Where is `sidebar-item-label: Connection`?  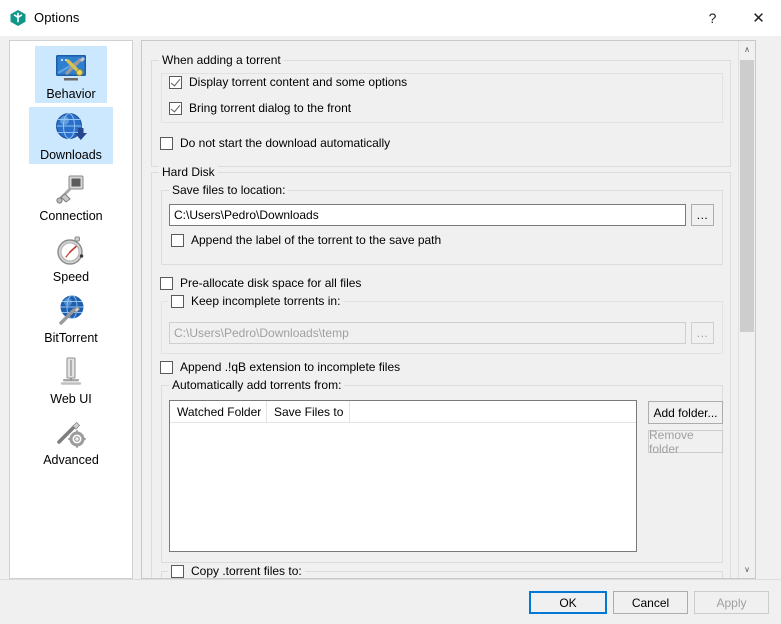 sidebar-item-label: Connection is located at coordinates (71, 216).